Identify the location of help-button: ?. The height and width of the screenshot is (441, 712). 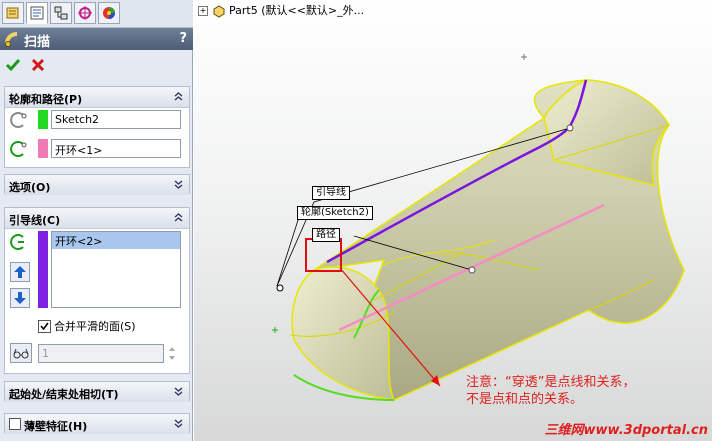
(183, 38).